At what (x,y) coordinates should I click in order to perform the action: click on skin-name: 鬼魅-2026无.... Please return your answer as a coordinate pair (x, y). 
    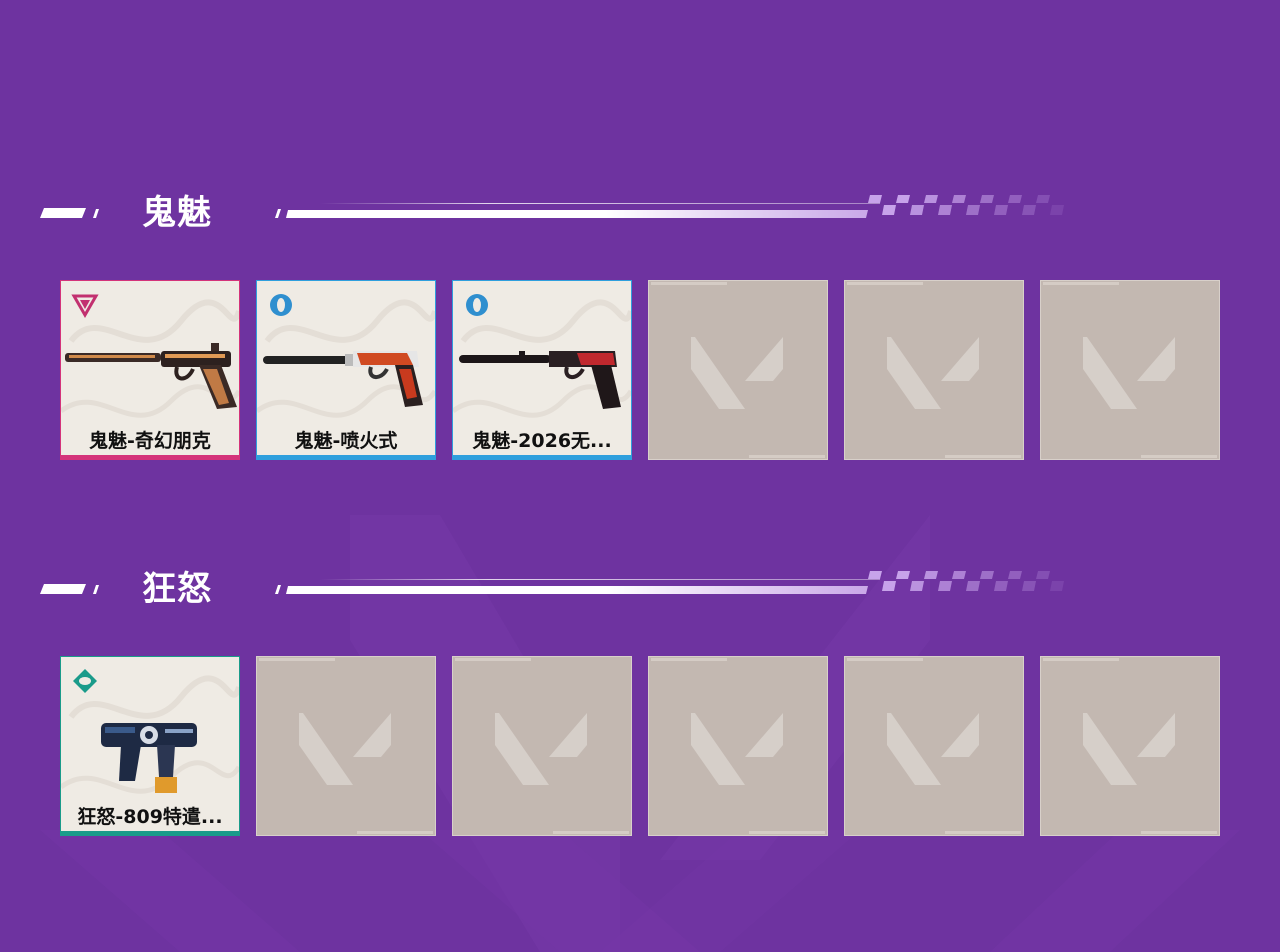
    Looking at the image, I should click on (542, 441).